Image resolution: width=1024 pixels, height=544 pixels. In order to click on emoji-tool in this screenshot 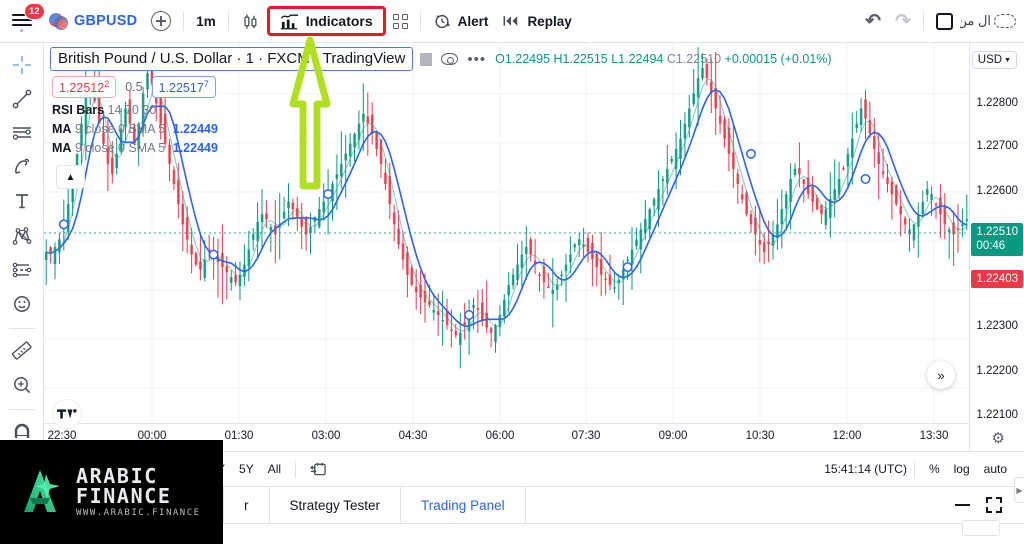, I will do `click(22, 303)`.